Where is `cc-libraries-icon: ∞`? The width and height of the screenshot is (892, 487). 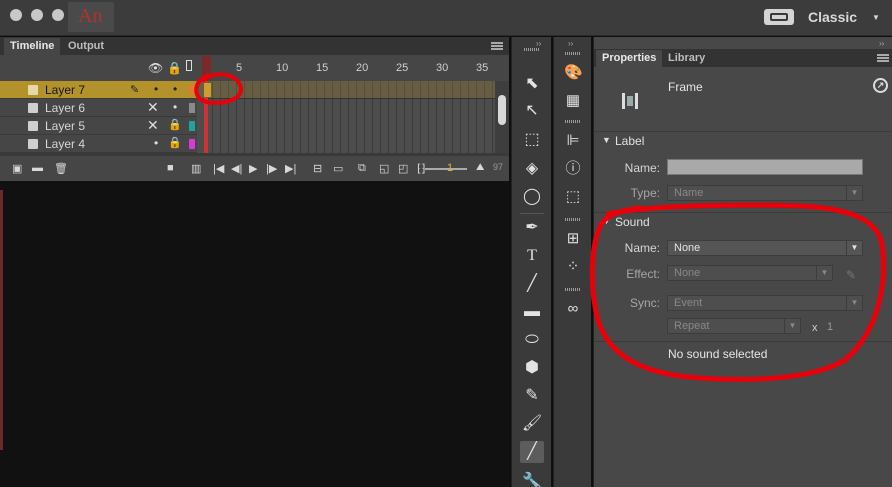 cc-libraries-icon: ∞ is located at coordinates (573, 309).